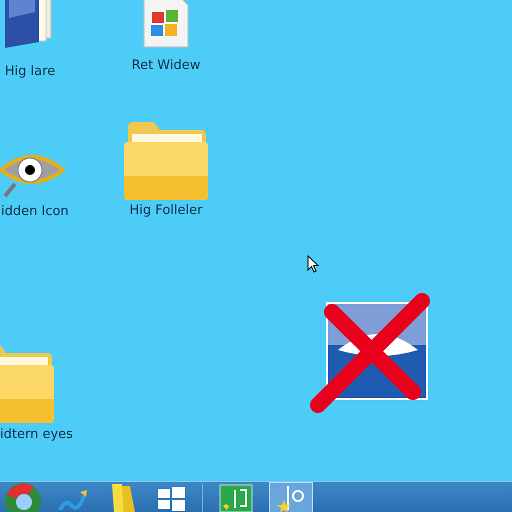 Image resolution: width=512 pixels, height=512 pixels. What do you see at coordinates (23, 497) in the screenshot?
I see `start-orb-icon` at bounding box center [23, 497].